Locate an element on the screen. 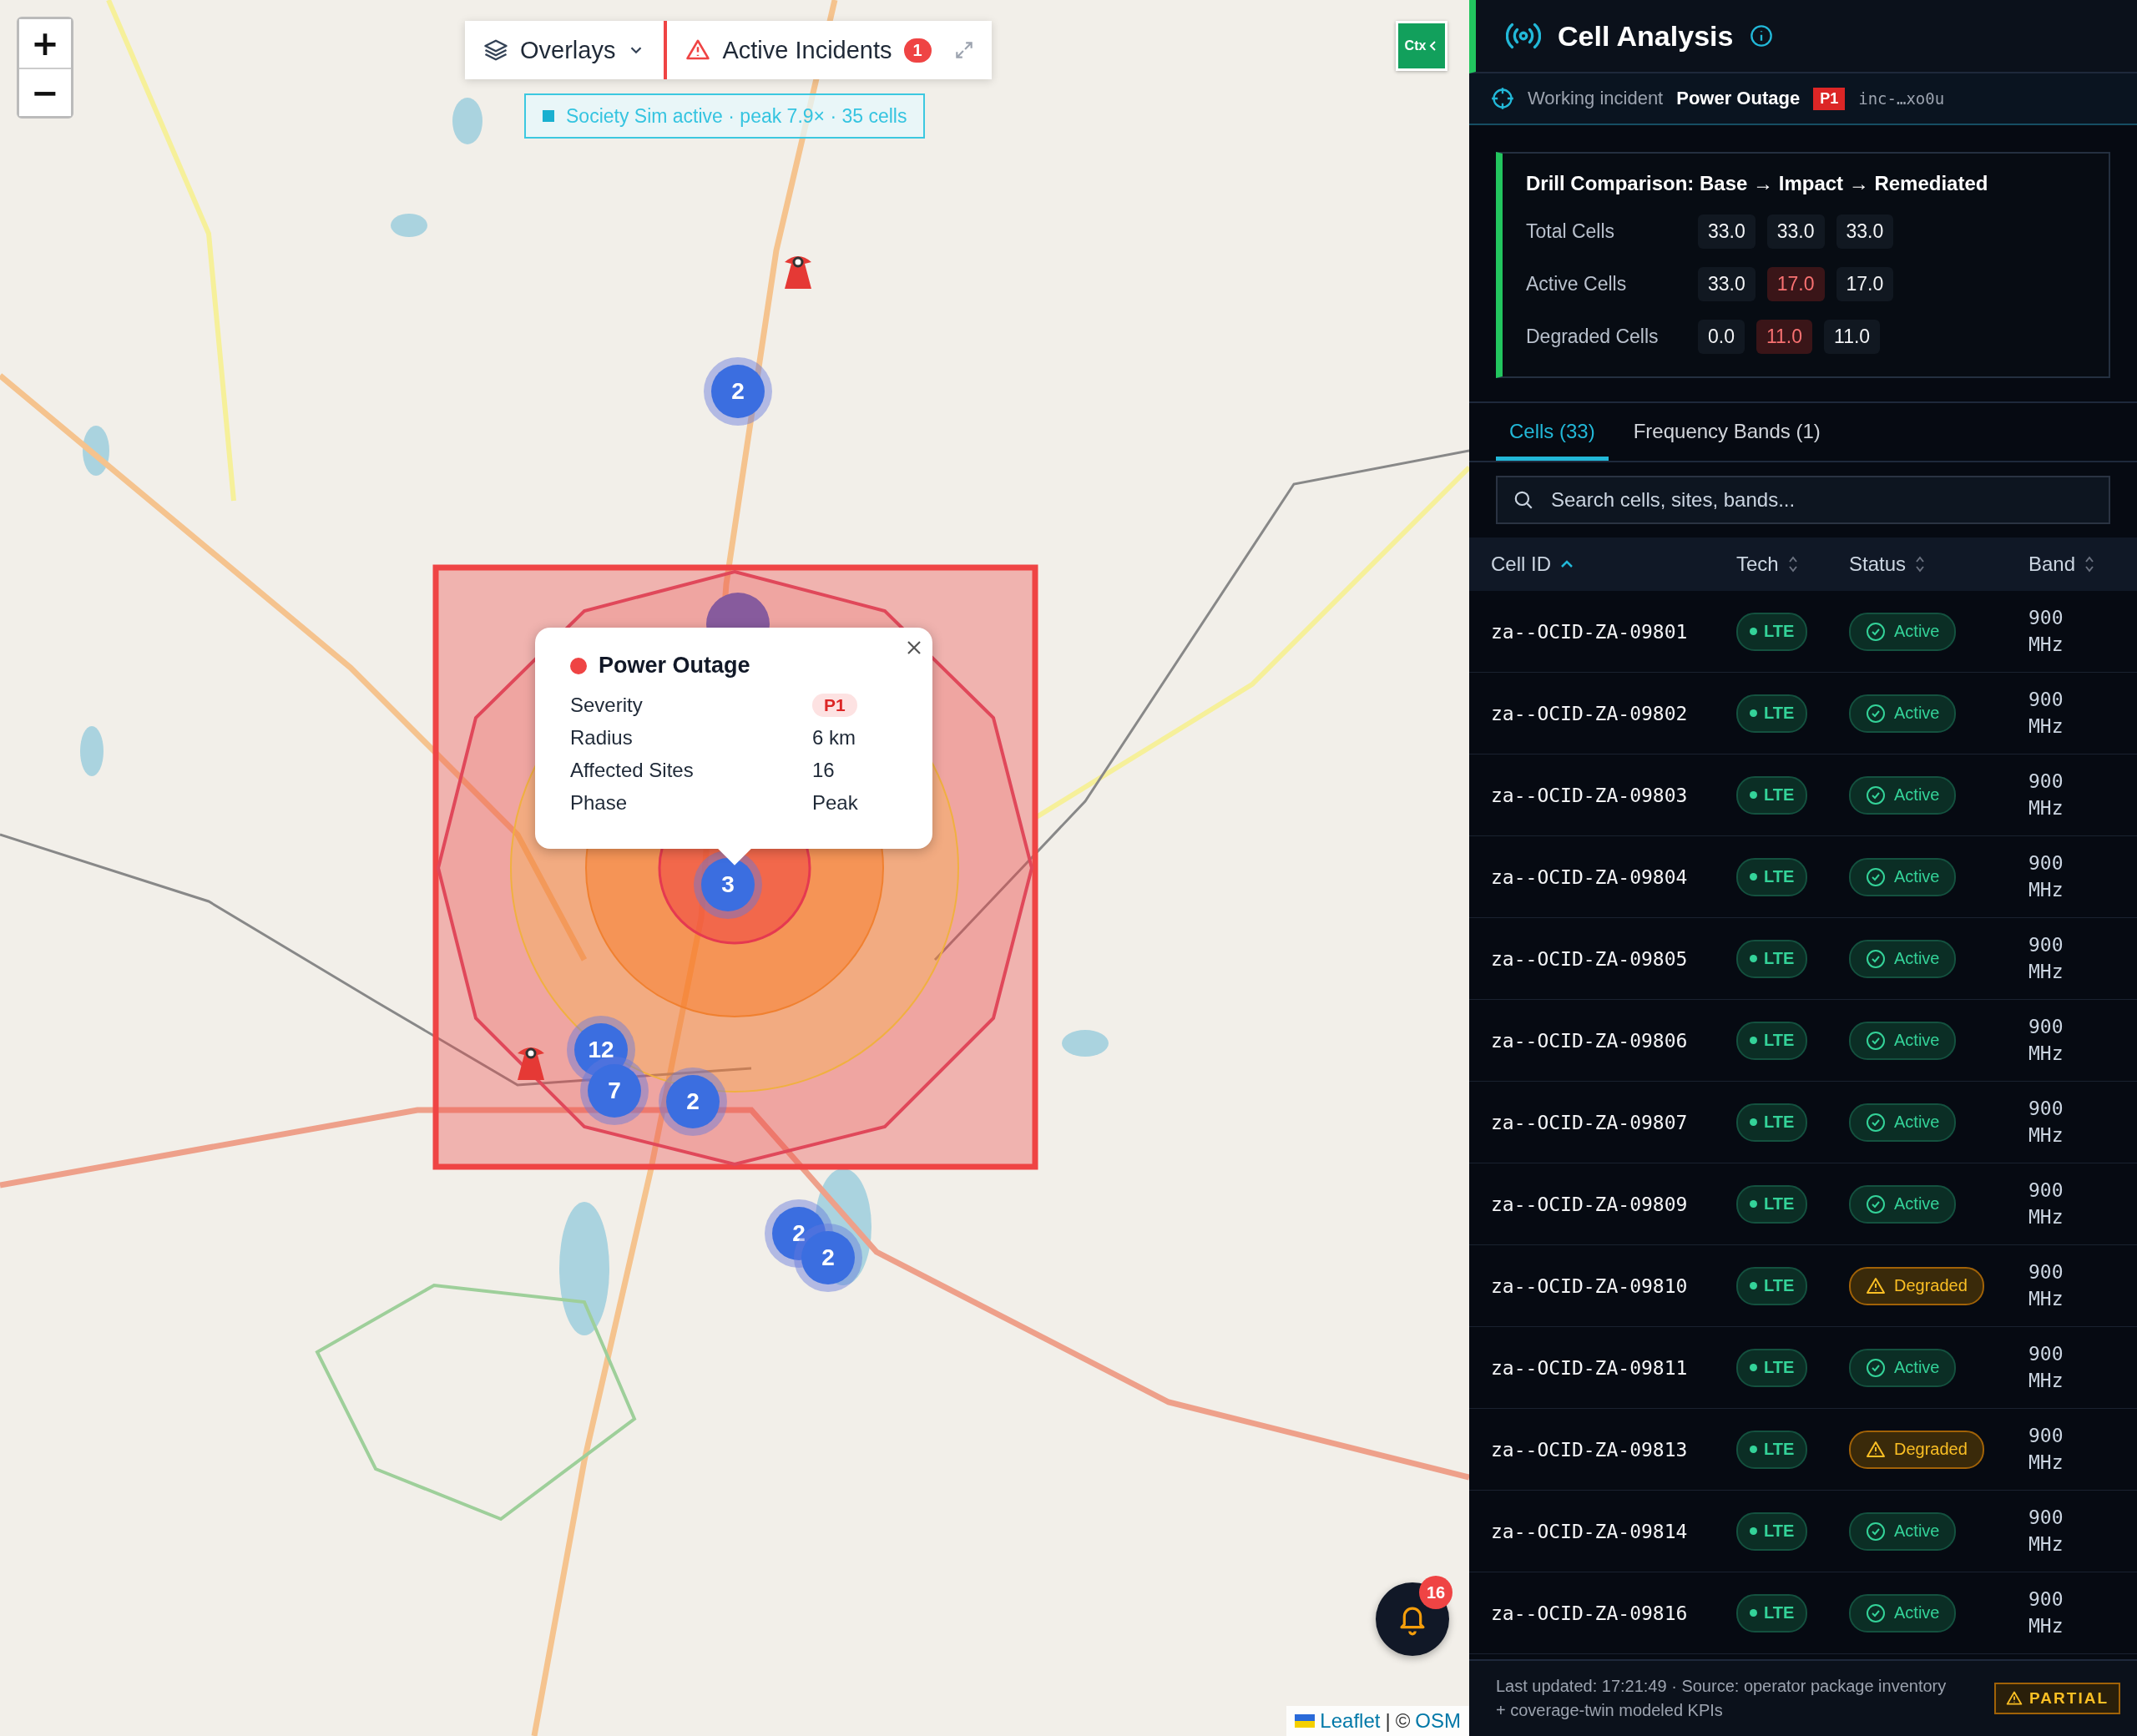 The height and width of the screenshot is (1736, 2137). cell-id: za--OCID-ZA-09810 is located at coordinates (1590, 1285).